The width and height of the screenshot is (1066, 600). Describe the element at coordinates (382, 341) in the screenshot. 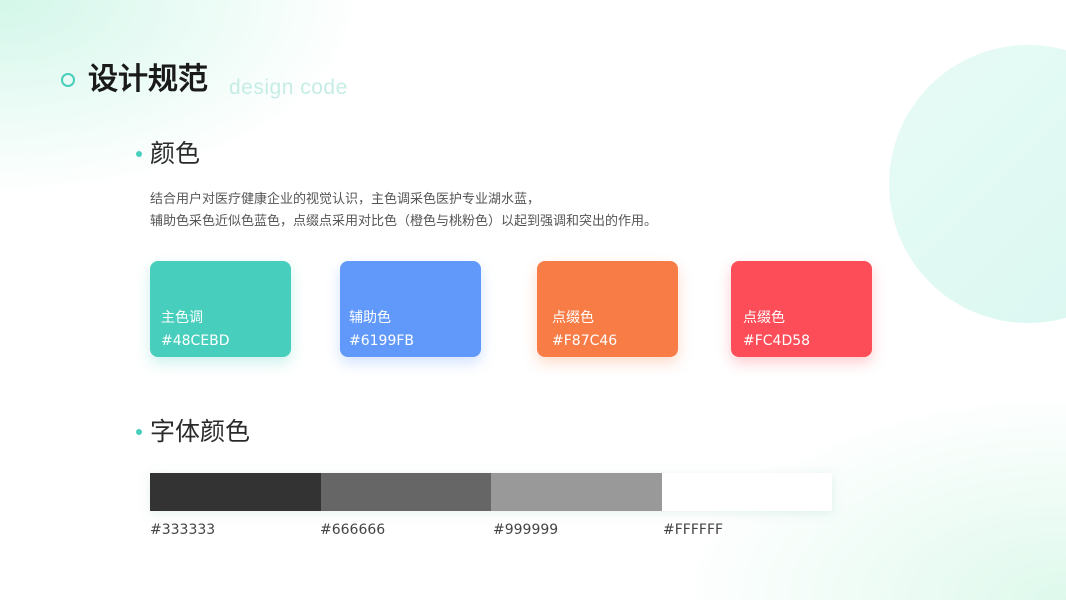

I see `swatch-hex: #6199FB` at that location.